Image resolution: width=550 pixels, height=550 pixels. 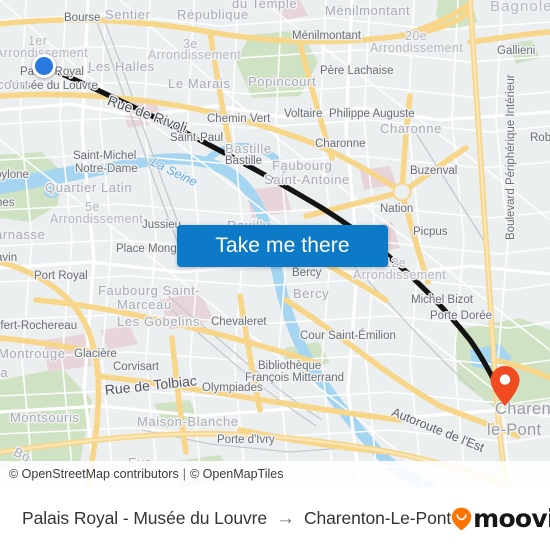 What do you see at coordinates (285, 518) in the screenshot?
I see `arrow-right-icon: →` at bounding box center [285, 518].